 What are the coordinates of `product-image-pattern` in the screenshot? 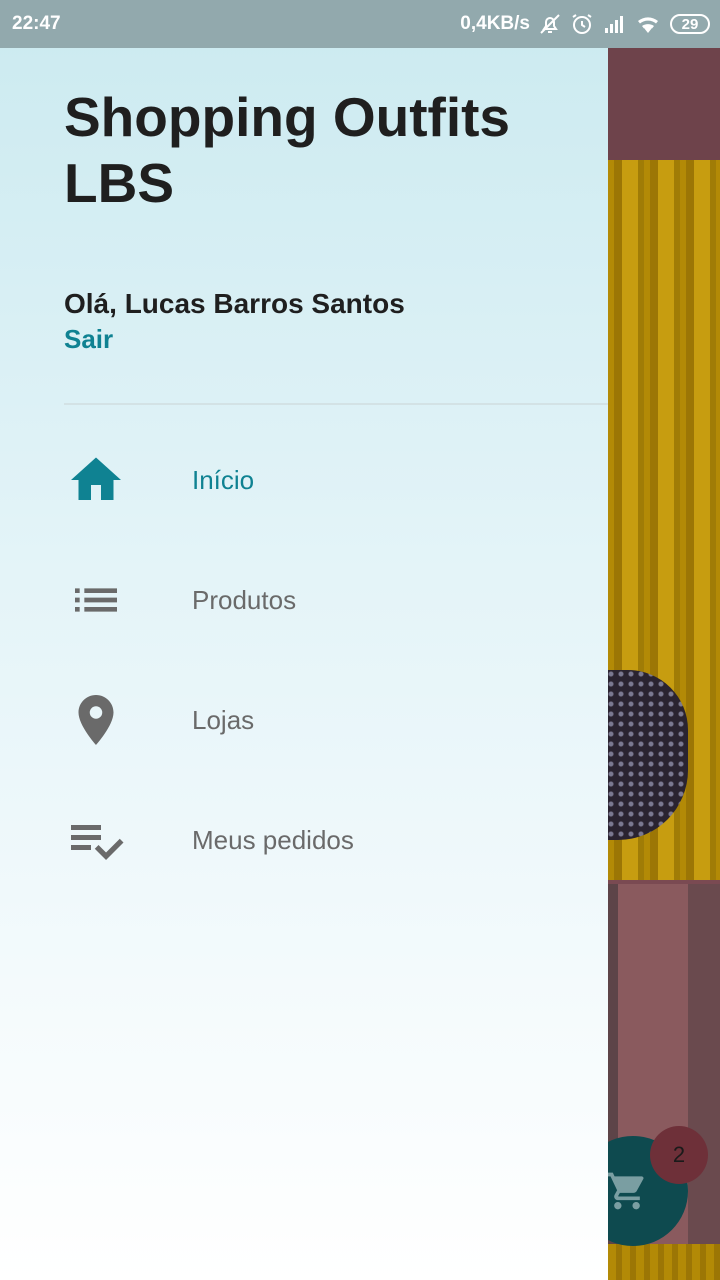 It's located at (648, 755).